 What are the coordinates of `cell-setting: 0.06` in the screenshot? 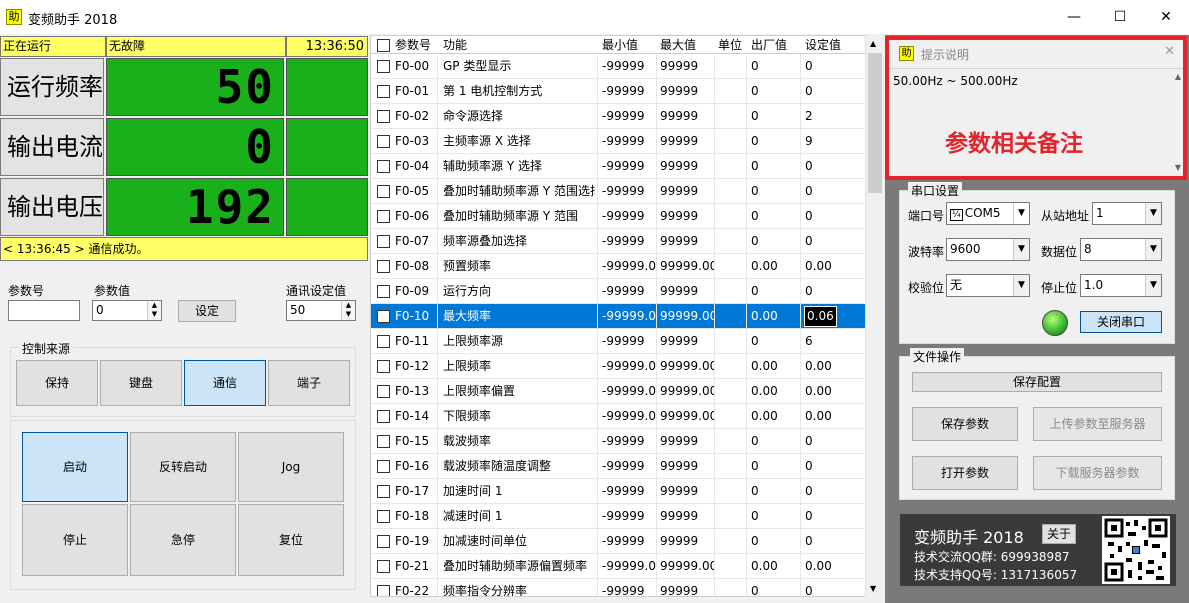 It's located at (820, 316).